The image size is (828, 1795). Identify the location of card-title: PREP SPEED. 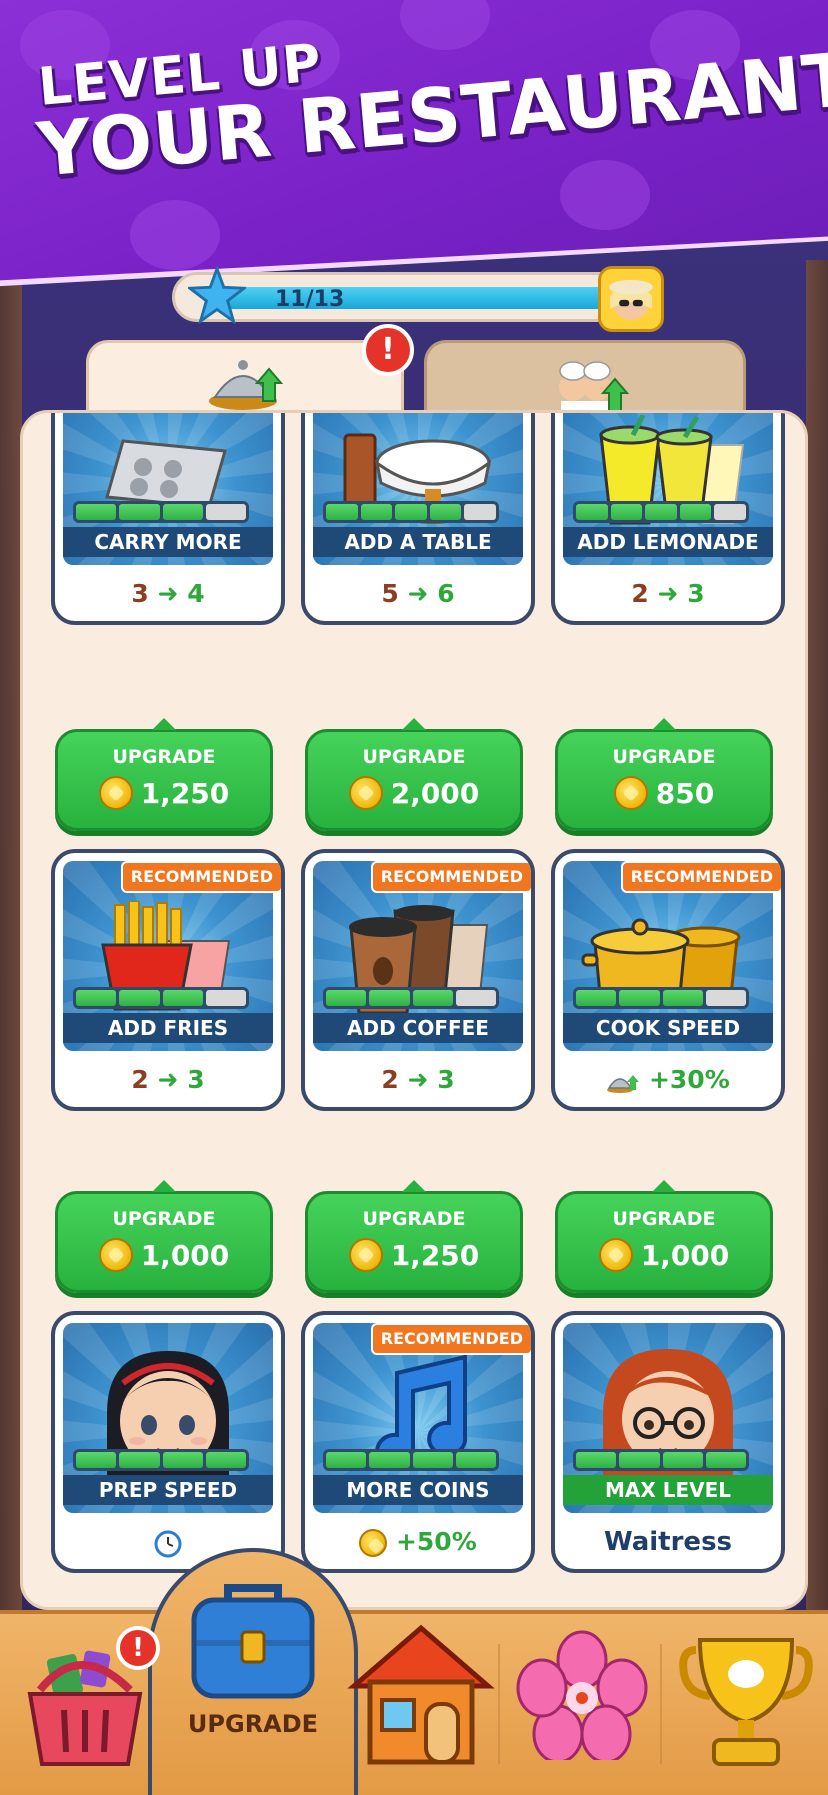
(168, 1490).